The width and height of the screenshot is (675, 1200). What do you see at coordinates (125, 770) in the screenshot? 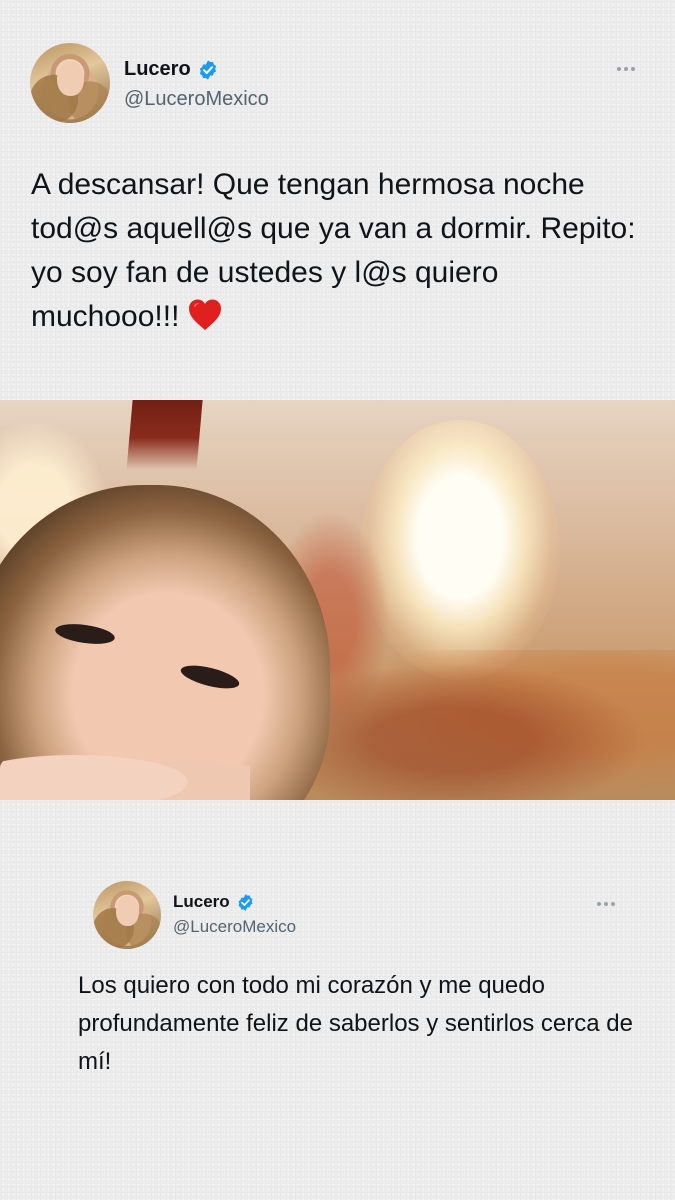
I see `photo-hands` at bounding box center [125, 770].